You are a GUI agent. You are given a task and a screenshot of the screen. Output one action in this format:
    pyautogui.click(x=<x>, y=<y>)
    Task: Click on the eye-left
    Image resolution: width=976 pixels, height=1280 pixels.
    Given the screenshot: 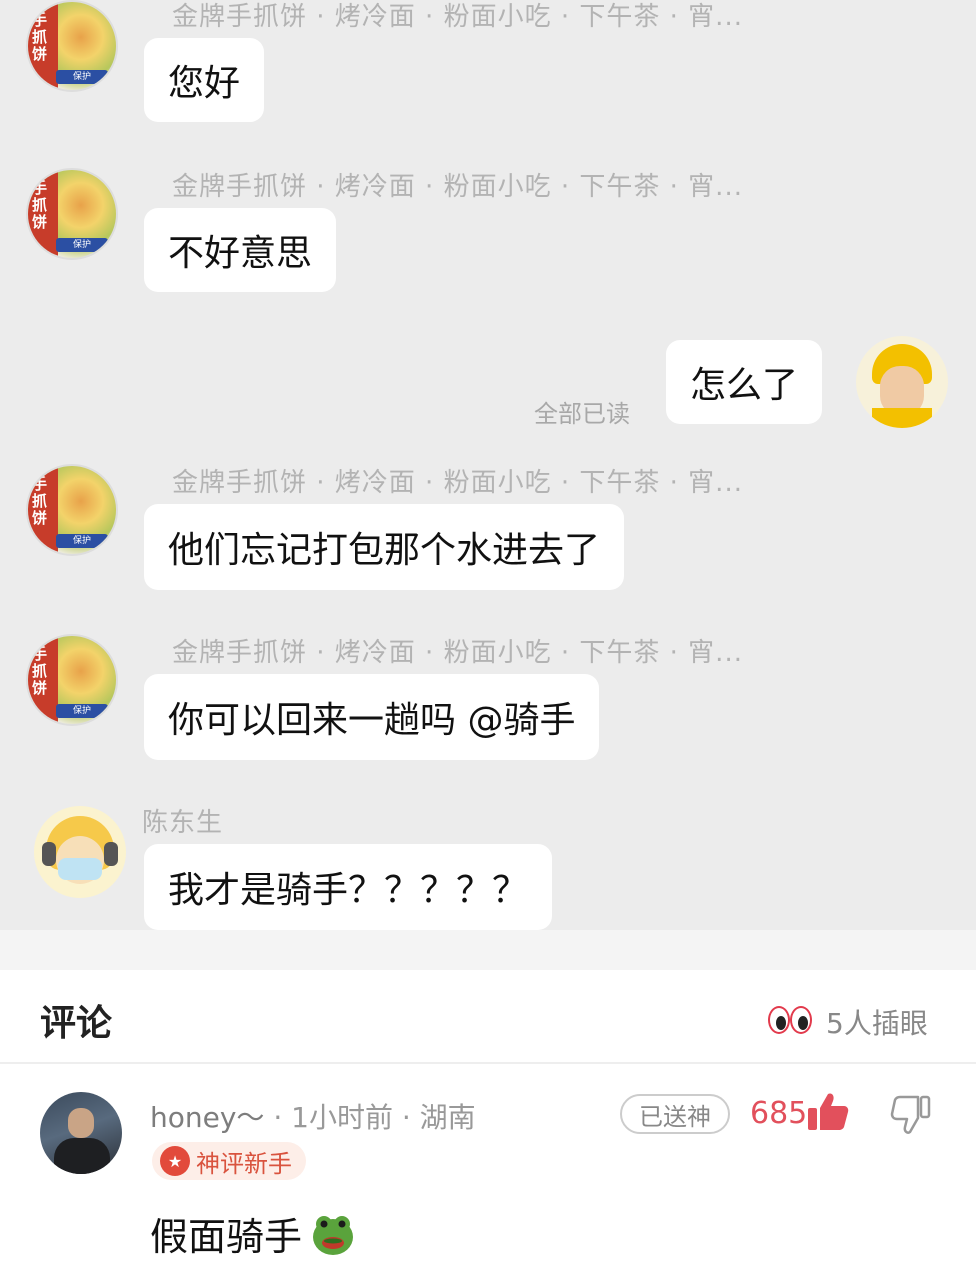 What is the action you would take?
    pyautogui.click(x=779, y=1020)
    